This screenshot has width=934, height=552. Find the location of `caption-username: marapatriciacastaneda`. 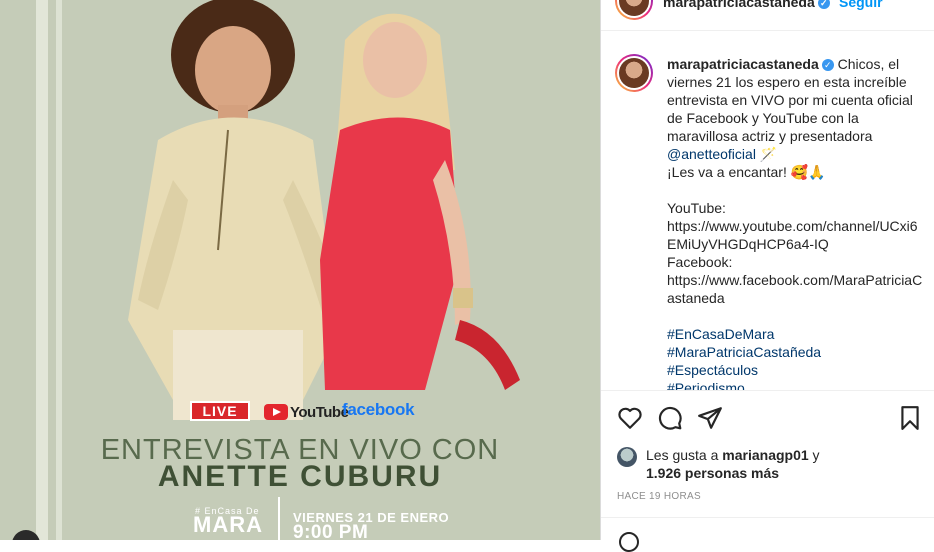

caption-username: marapatriciacastaneda is located at coordinates (743, 64).